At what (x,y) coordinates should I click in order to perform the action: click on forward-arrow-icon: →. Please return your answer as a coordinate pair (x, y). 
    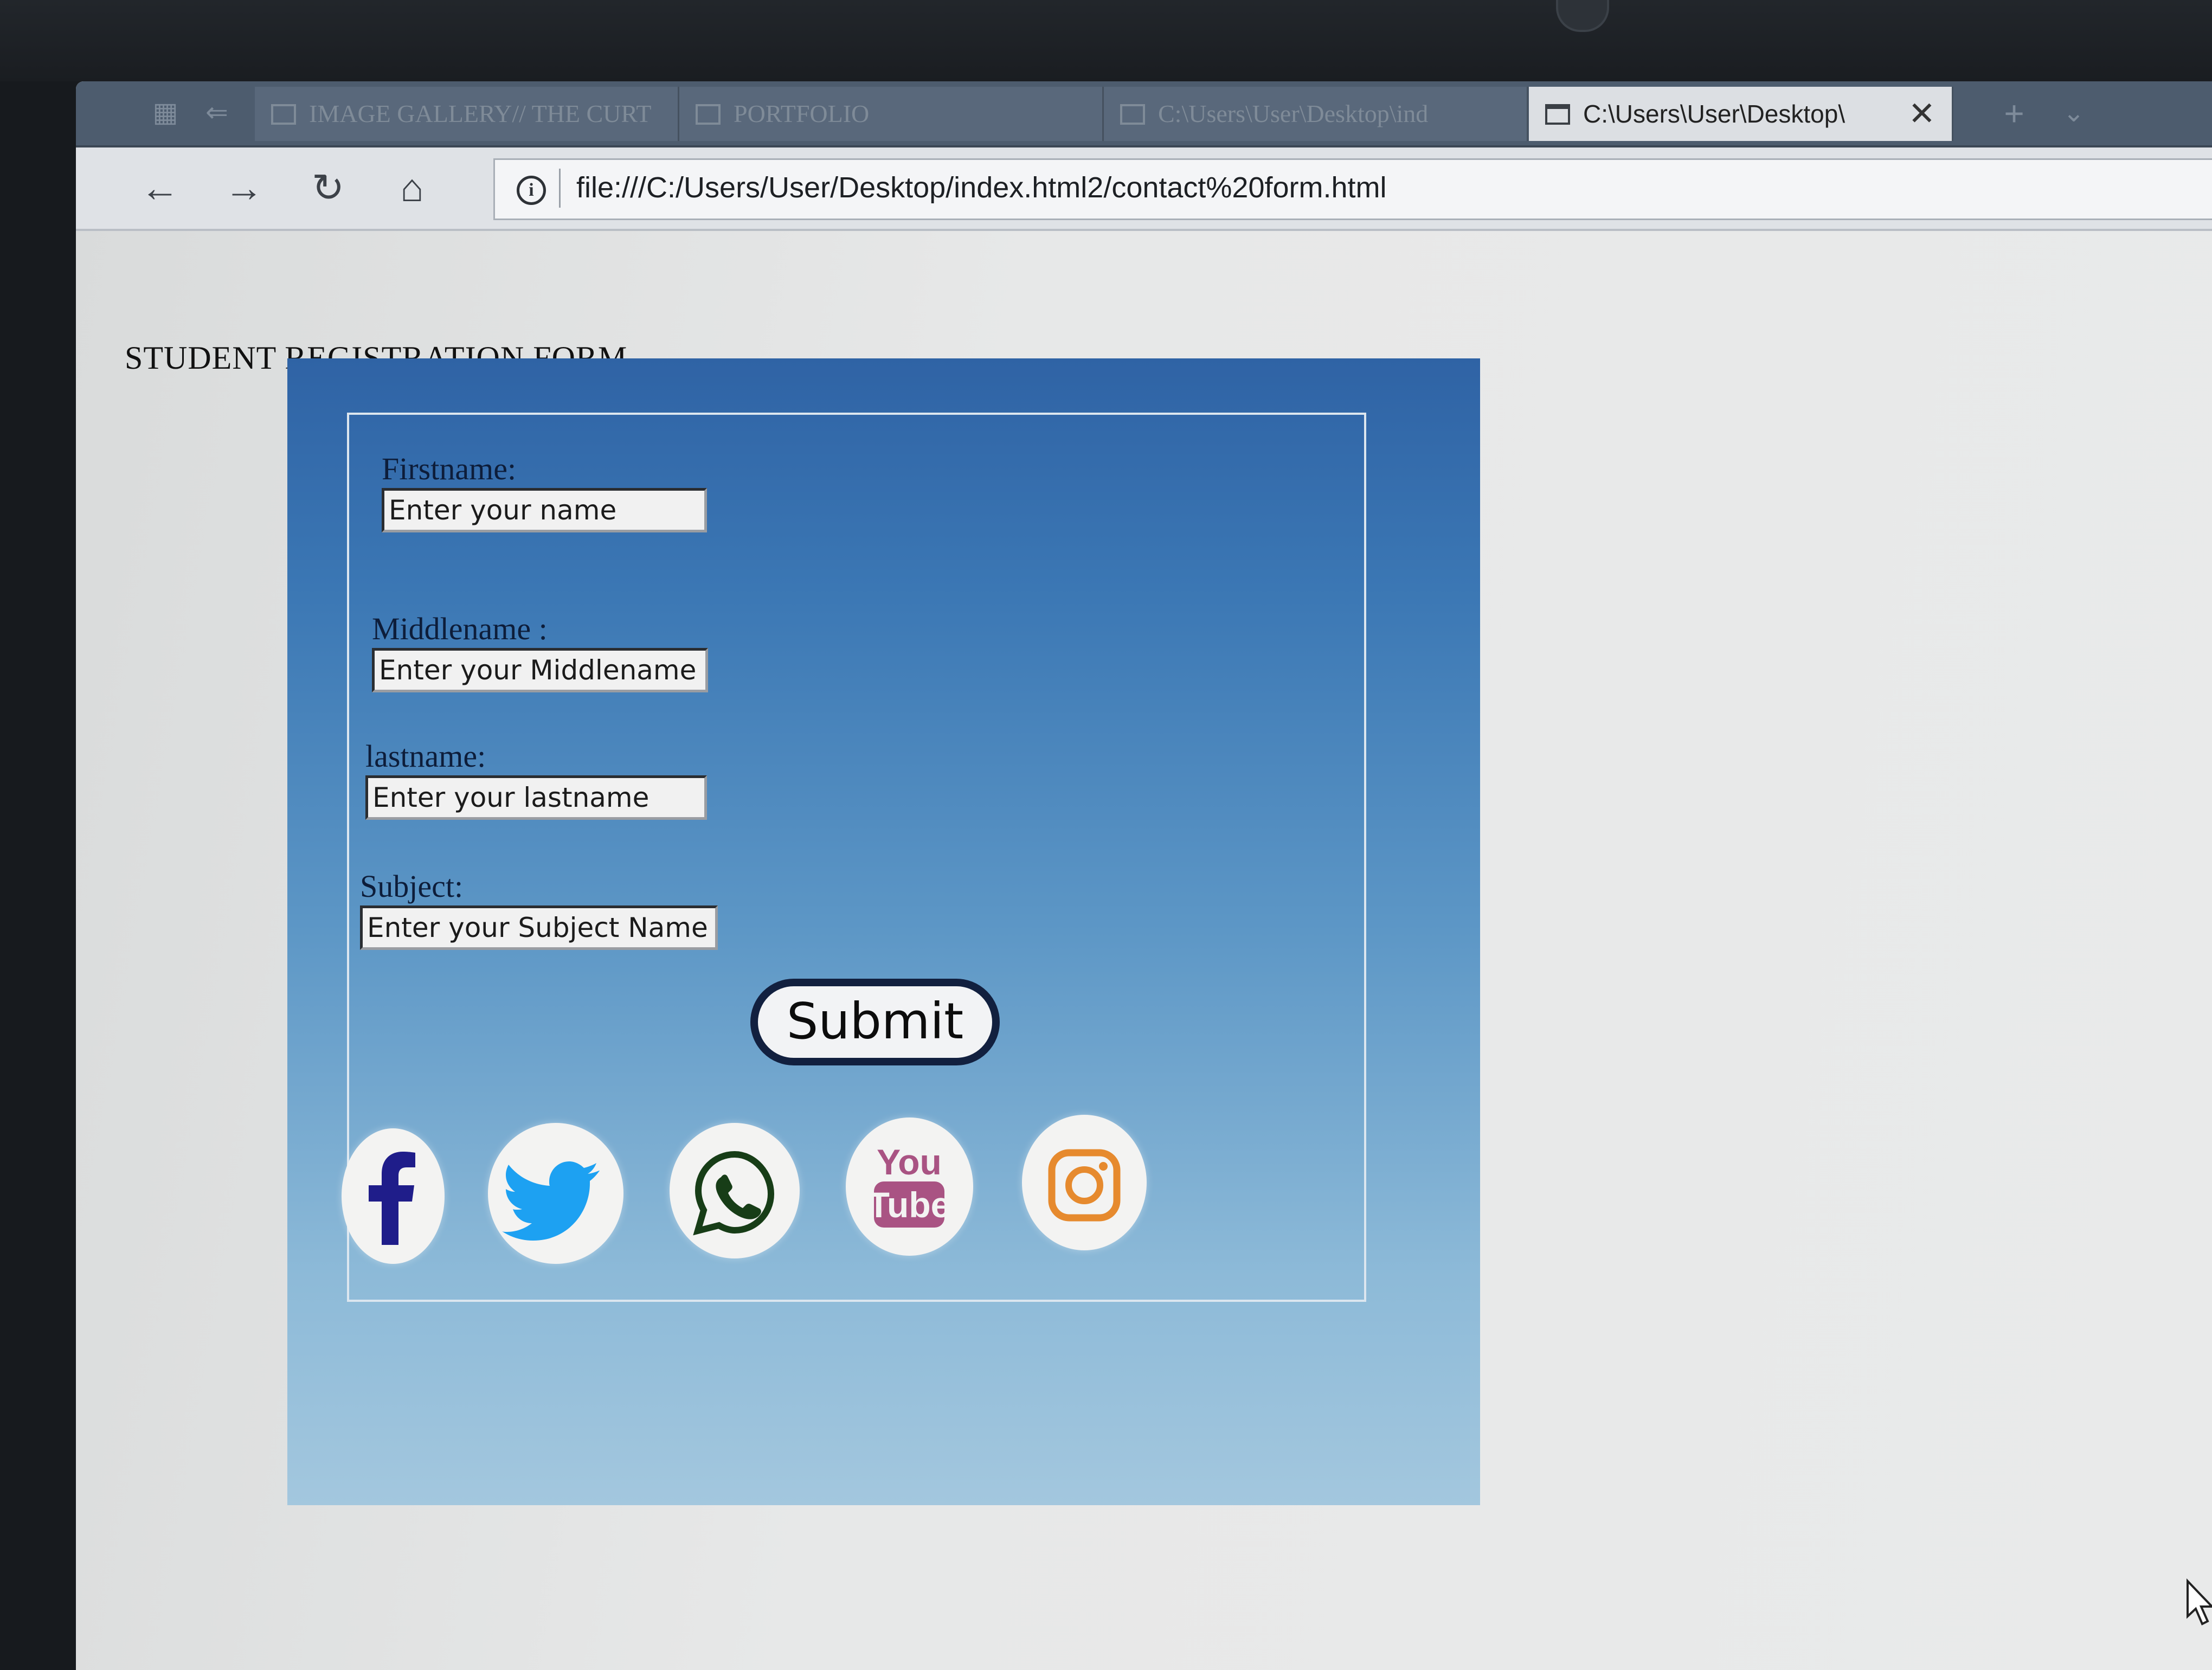
    Looking at the image, I should click on (244, 188).